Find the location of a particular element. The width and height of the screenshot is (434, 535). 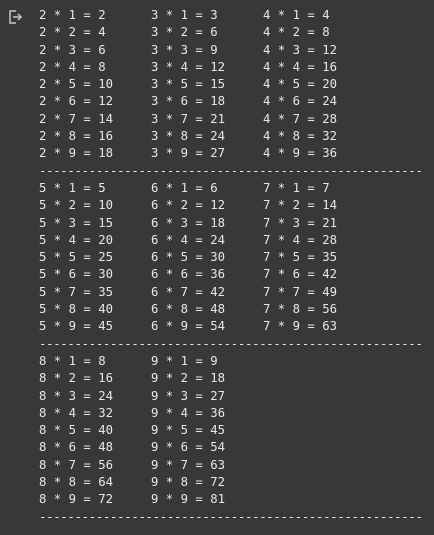

table-entry: 4 * 3 = 12 is located at coordinates (300, 49).